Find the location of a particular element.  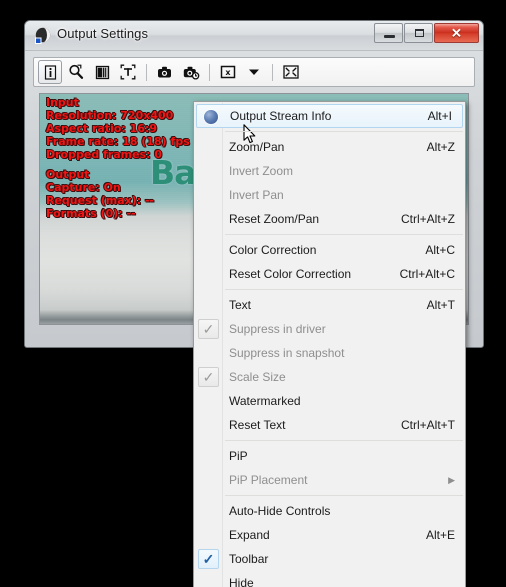

menu-item-shortcut: Ctrl+Alt+C is located at coordinates (427, 274).